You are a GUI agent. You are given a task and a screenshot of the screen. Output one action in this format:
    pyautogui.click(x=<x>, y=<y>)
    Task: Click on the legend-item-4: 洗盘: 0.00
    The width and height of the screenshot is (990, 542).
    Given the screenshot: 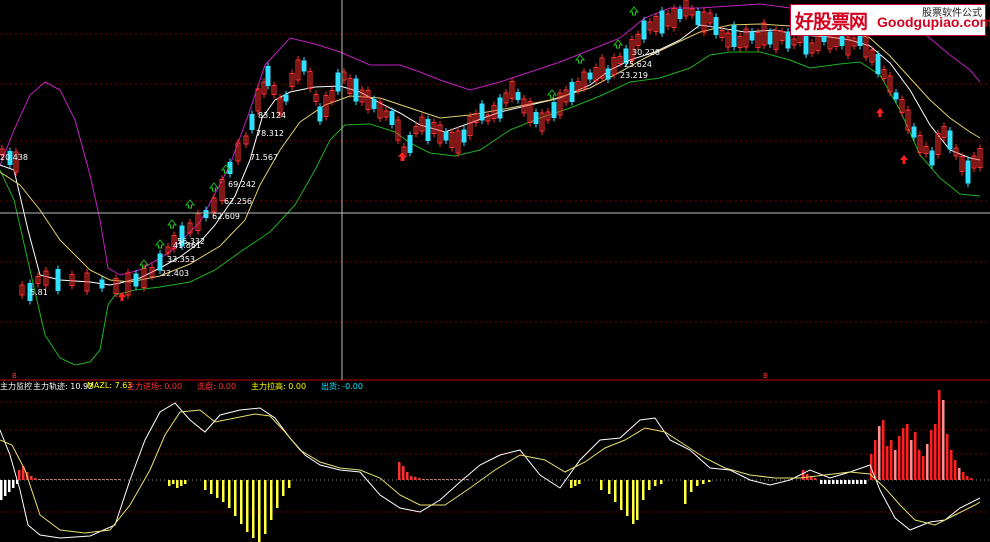 What is the action you would take?
    pyautogui.click(x=217, y=386)
    